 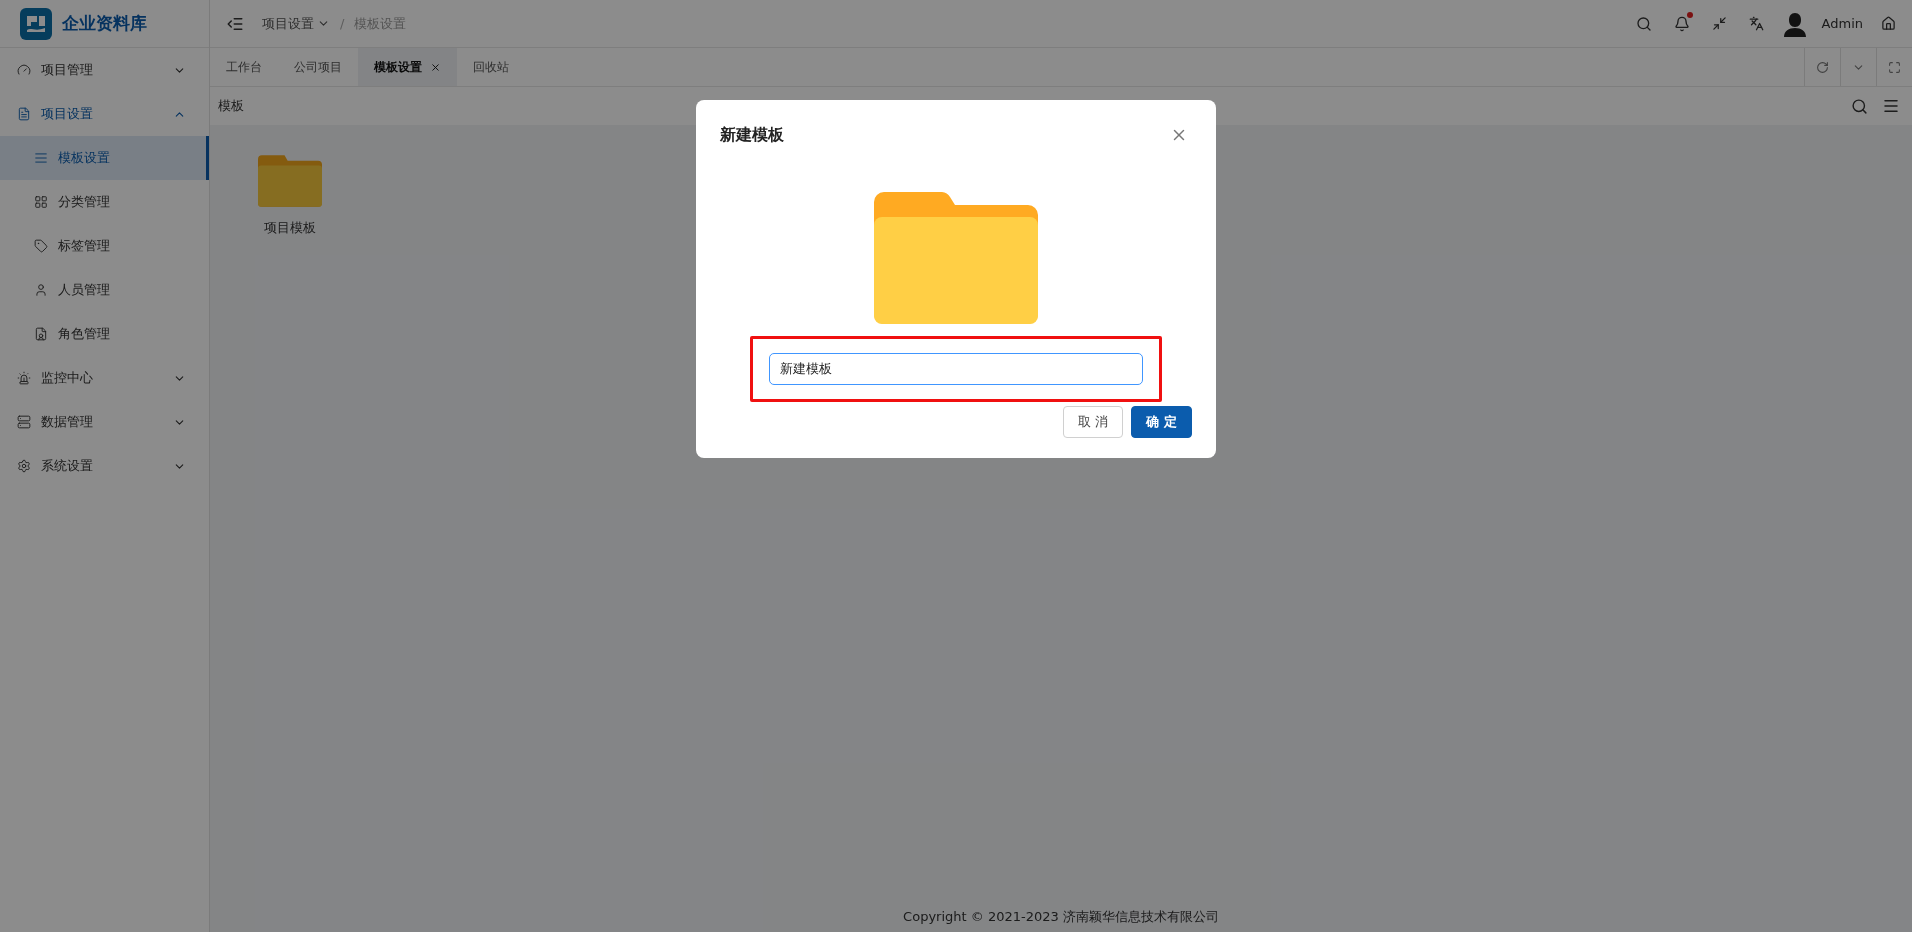 What do you see at coordinates (104, 466) in the screenshot?
I see `menu-item: 系统设置` at bounding box center [104, 466].